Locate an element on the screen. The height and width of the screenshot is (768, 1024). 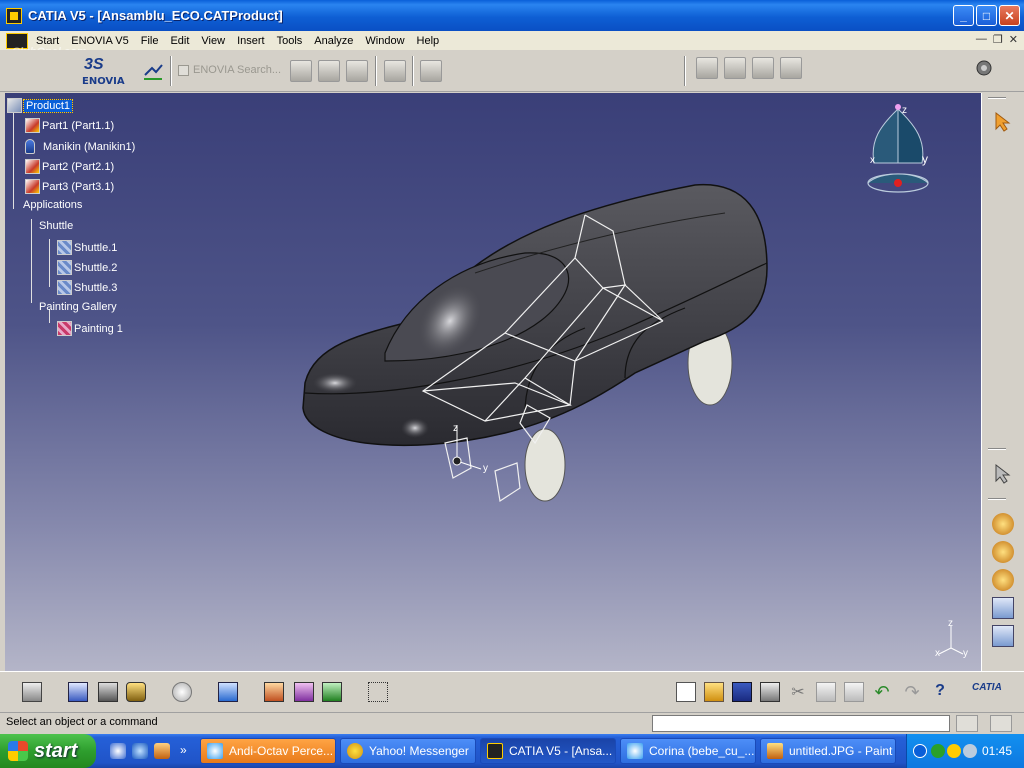
undo-icon: ↶ is located at coordinates (882, 692).